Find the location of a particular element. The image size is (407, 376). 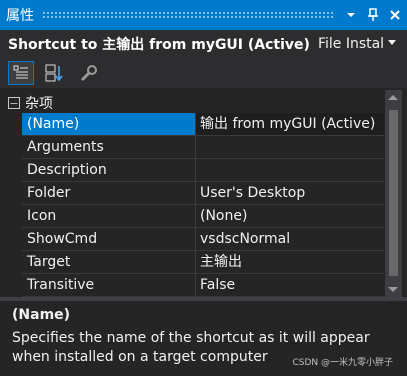

vertical-scrollbar is located at coordinates (393, 193).